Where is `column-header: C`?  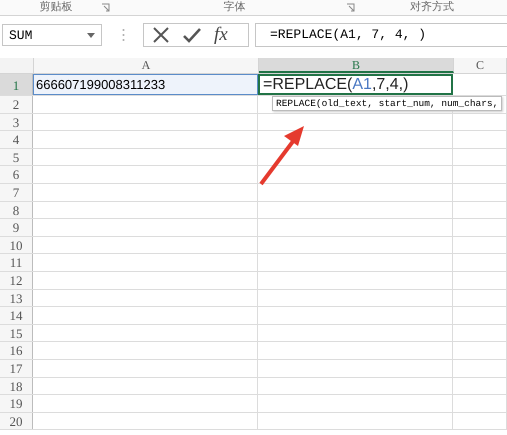
column-header: C is located at coordinates (480, 65).